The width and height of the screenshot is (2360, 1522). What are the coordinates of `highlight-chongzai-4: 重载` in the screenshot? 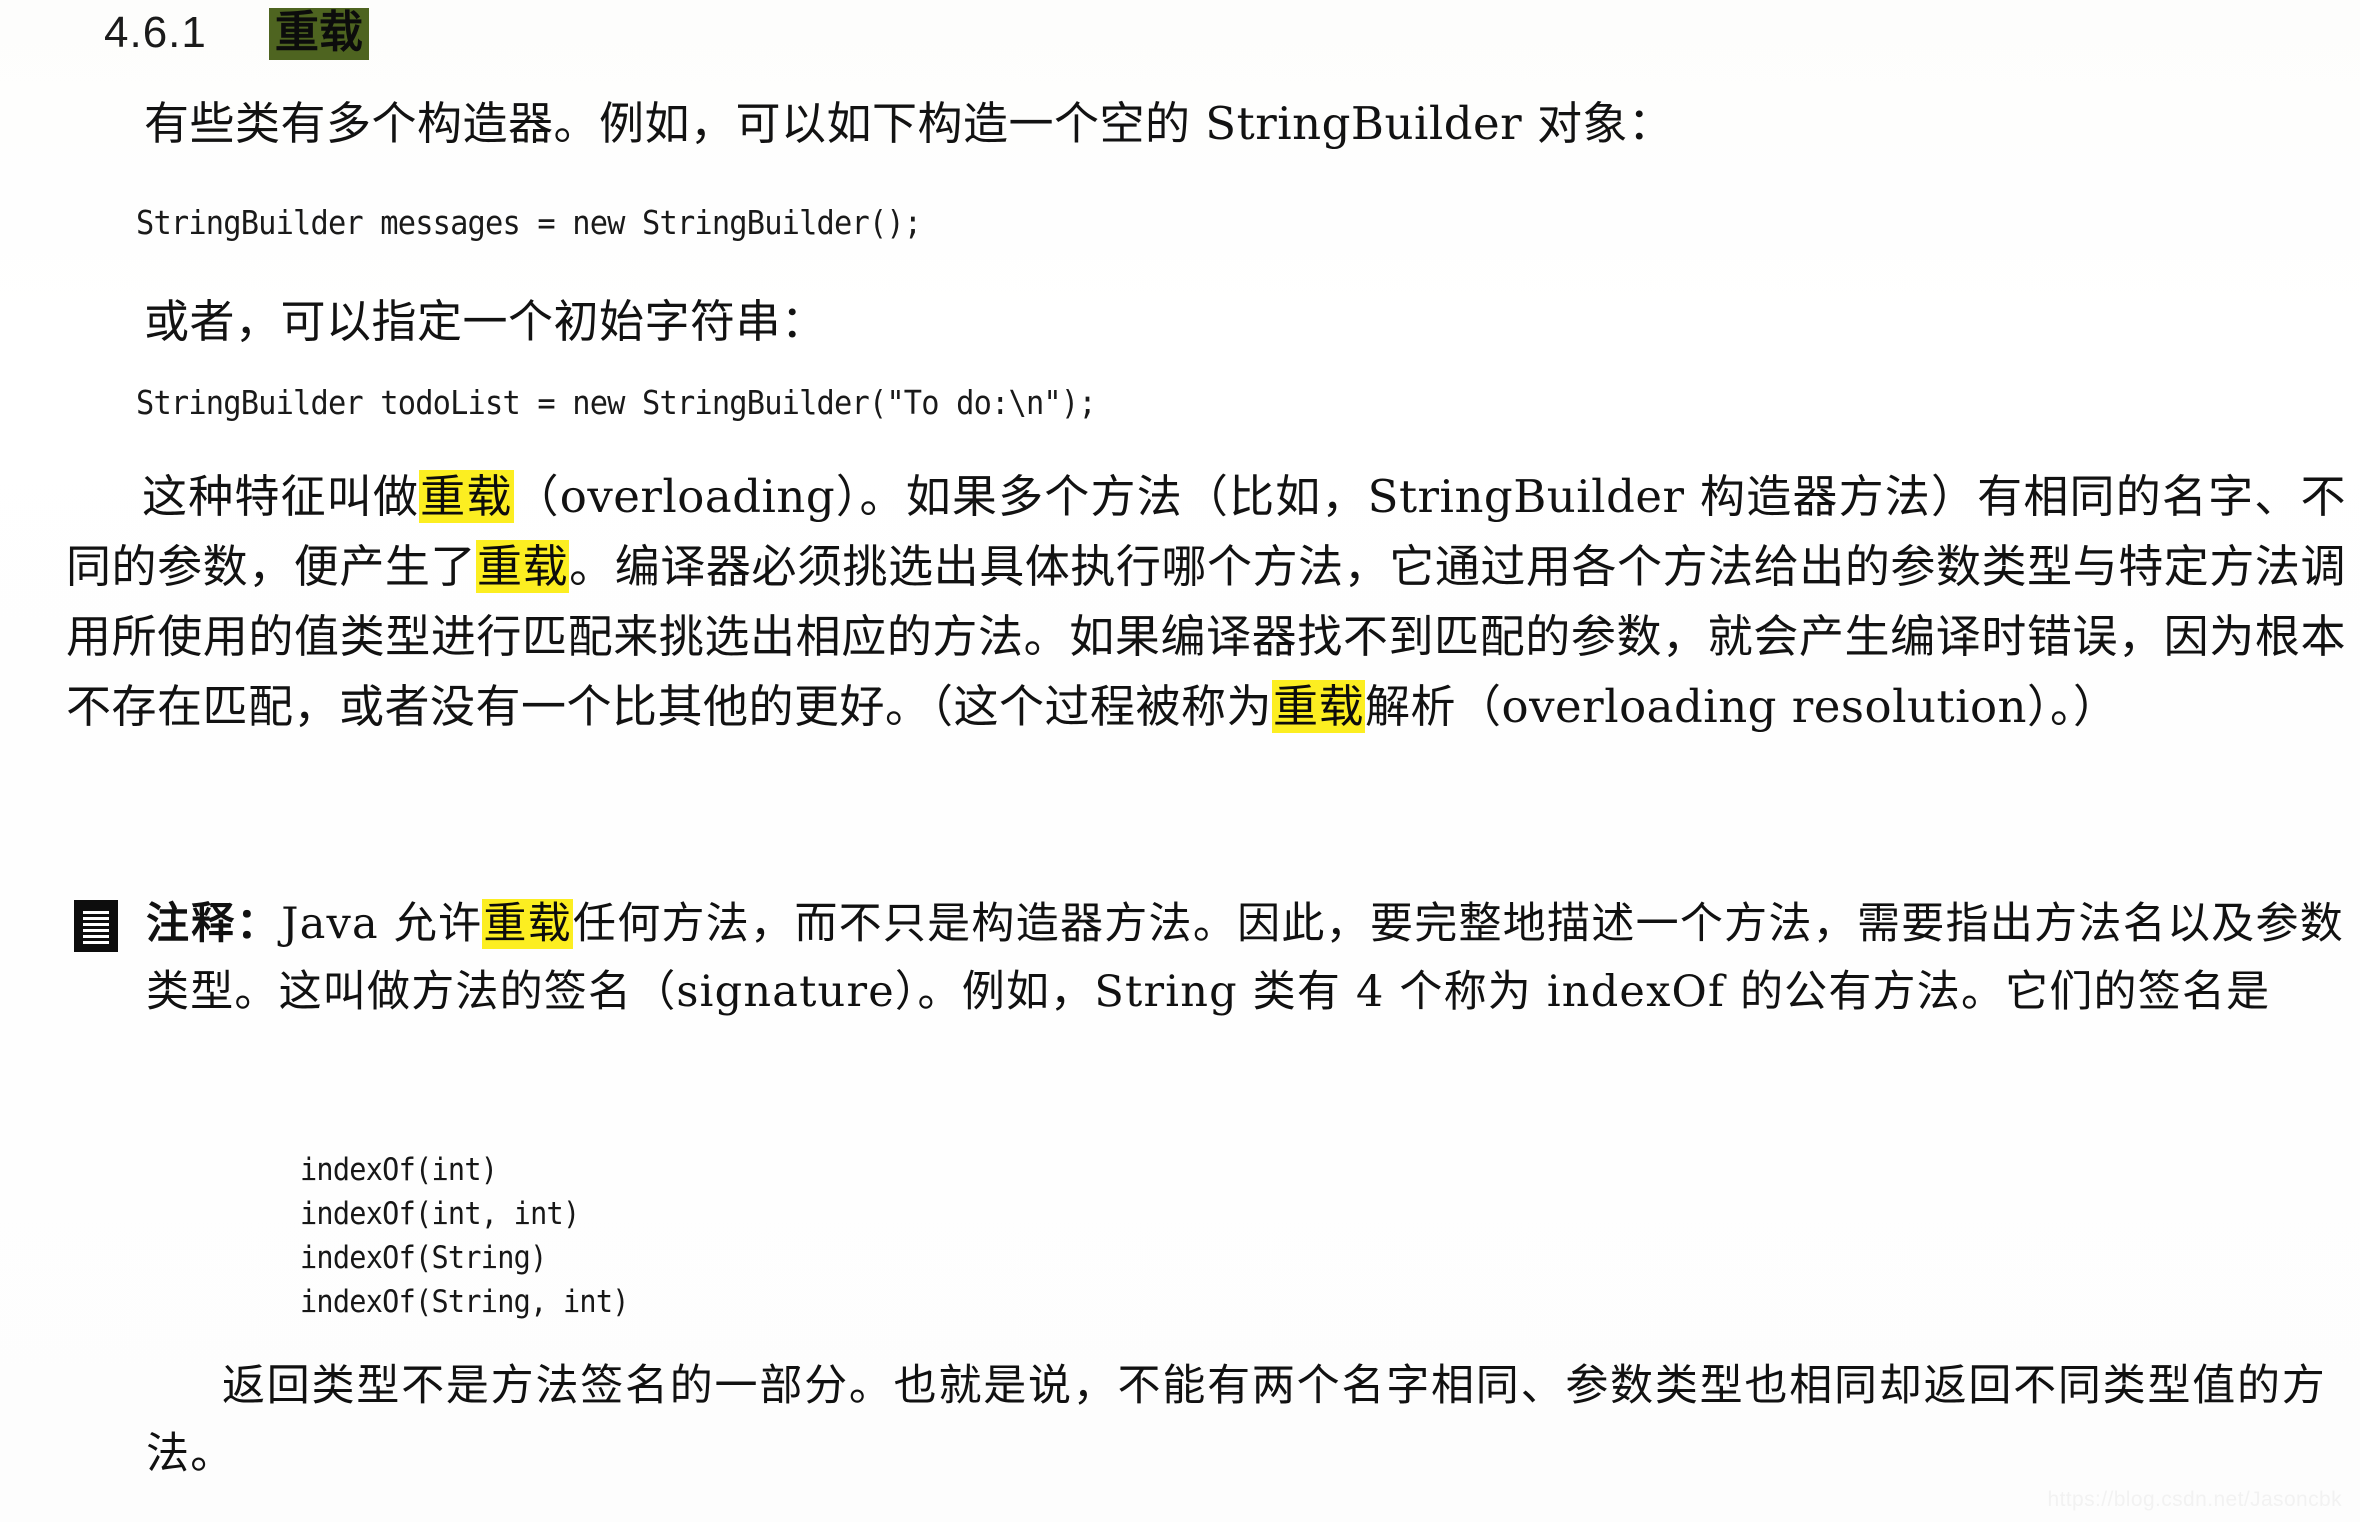 It's located at (527, 924).